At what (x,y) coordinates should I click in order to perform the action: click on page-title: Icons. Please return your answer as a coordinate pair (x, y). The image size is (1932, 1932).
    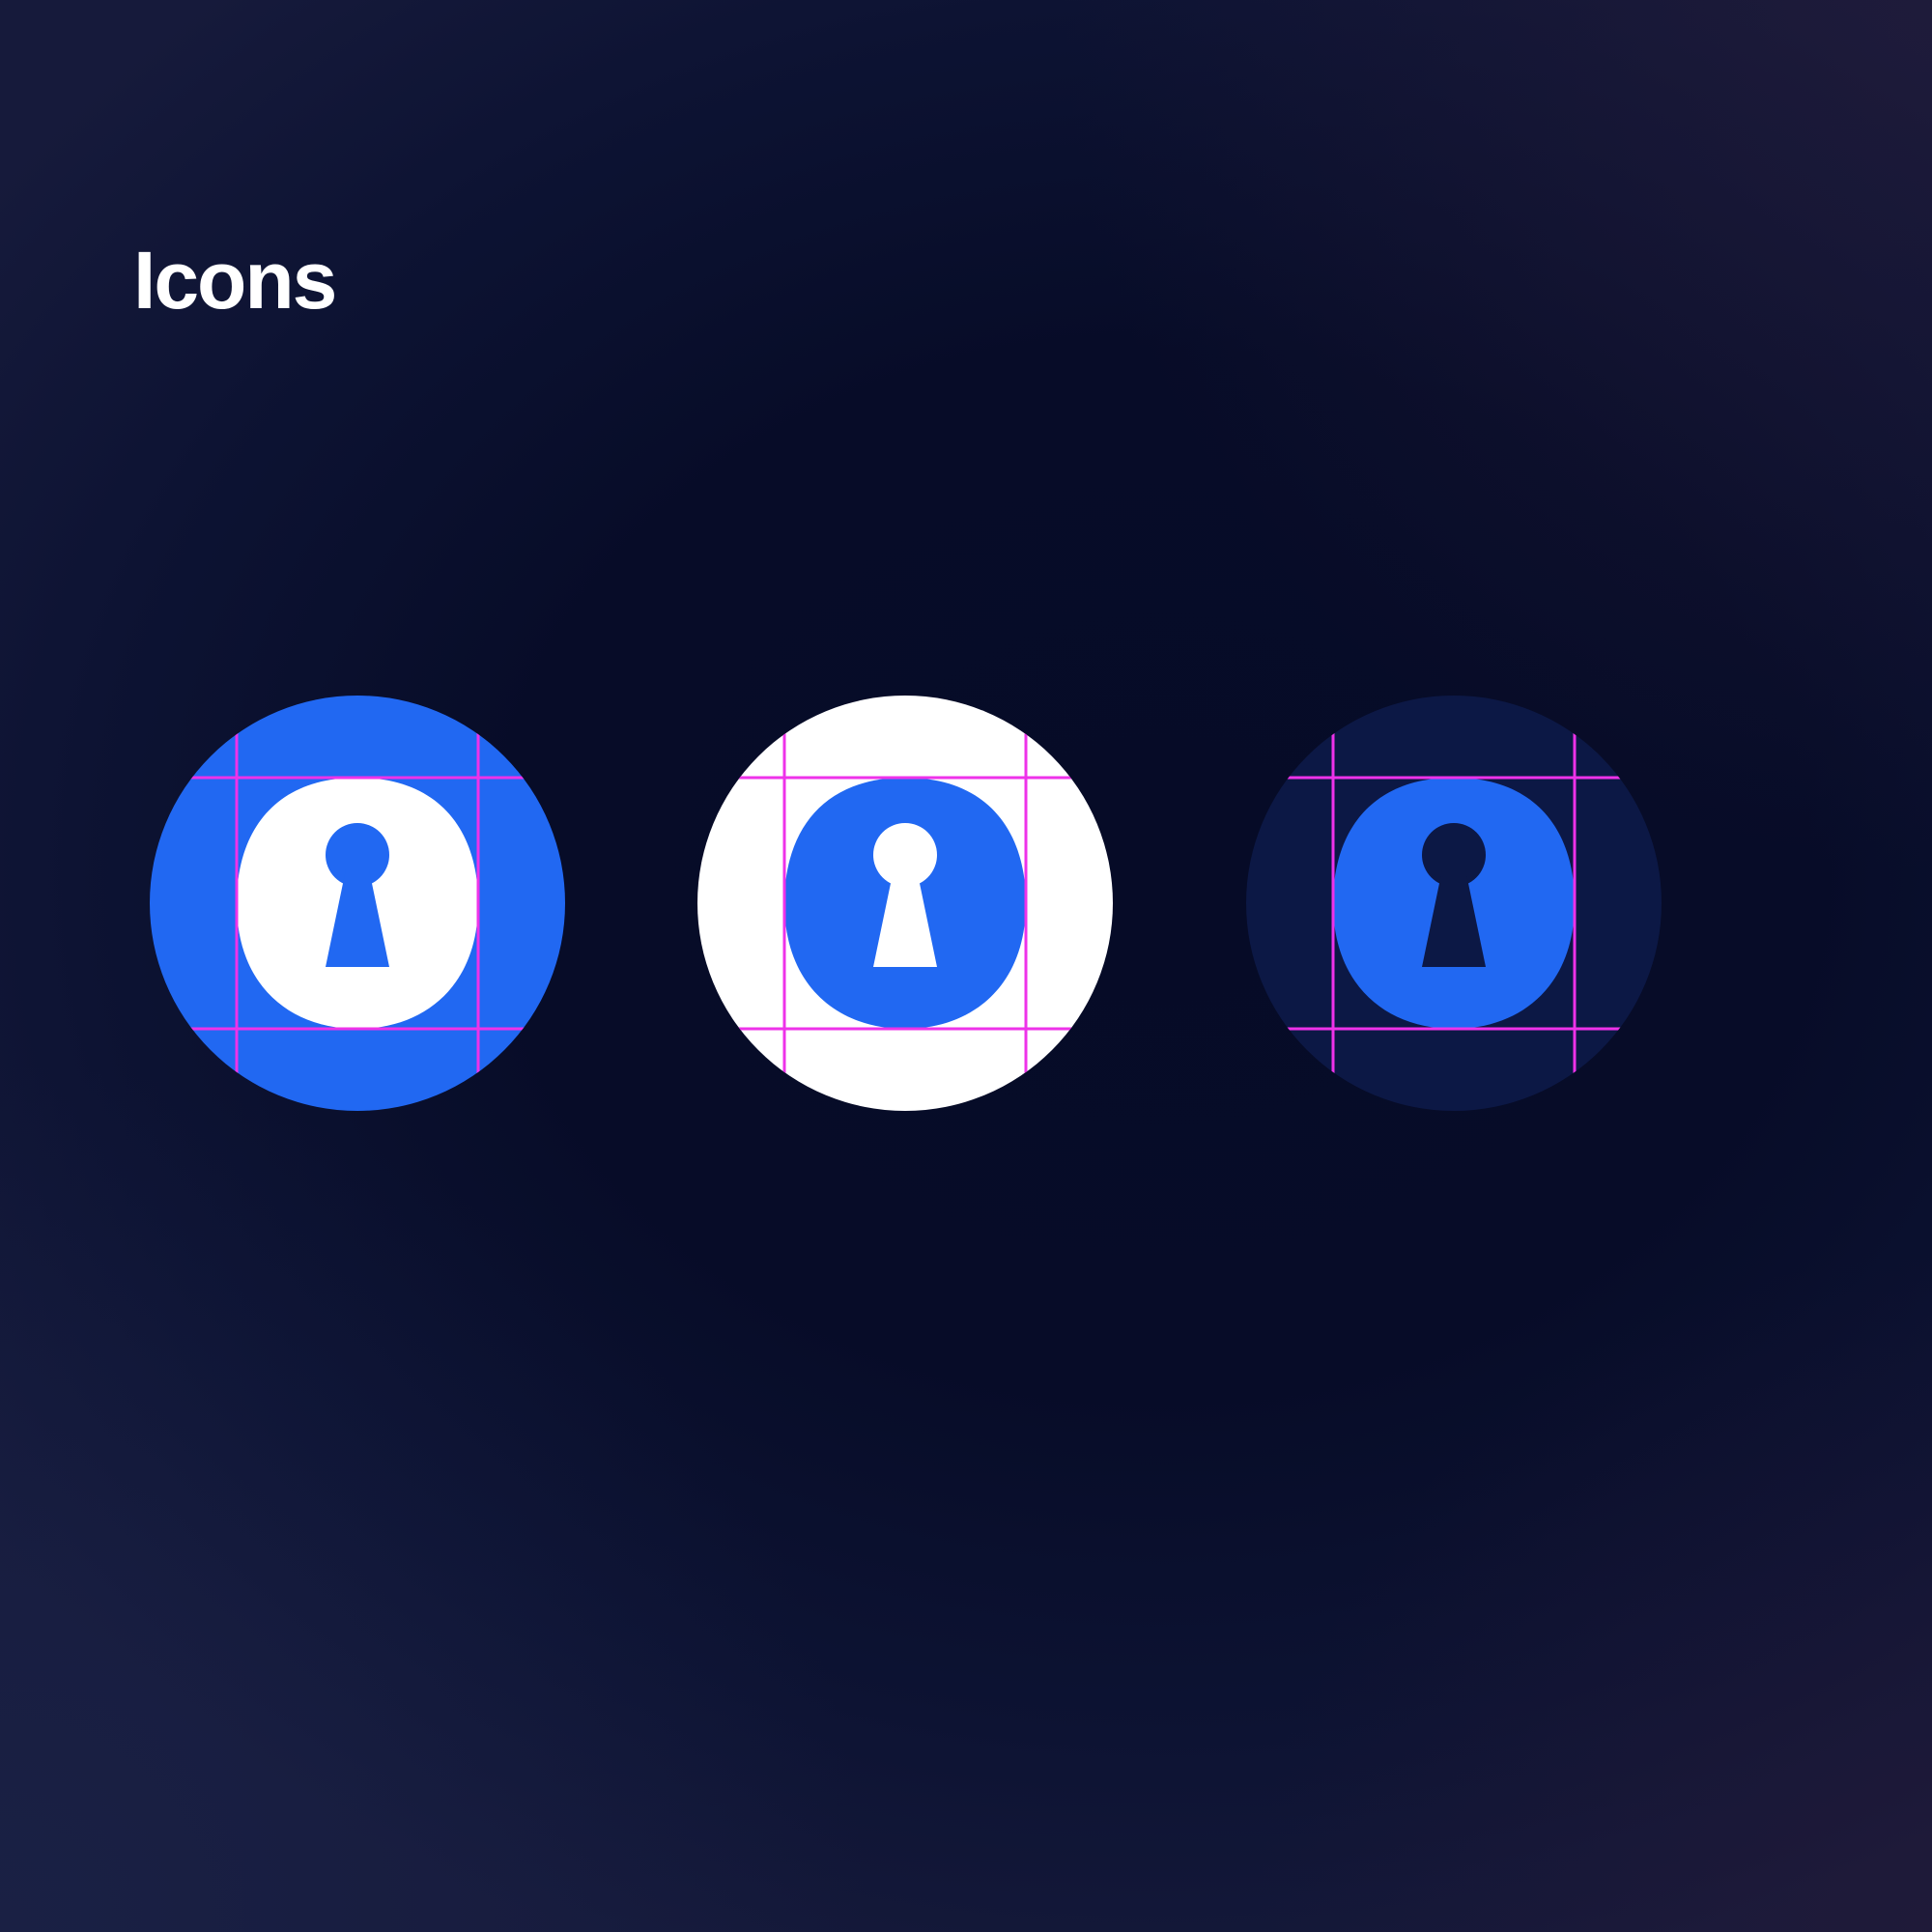
    Looking at the image, I should click on (235, 280).